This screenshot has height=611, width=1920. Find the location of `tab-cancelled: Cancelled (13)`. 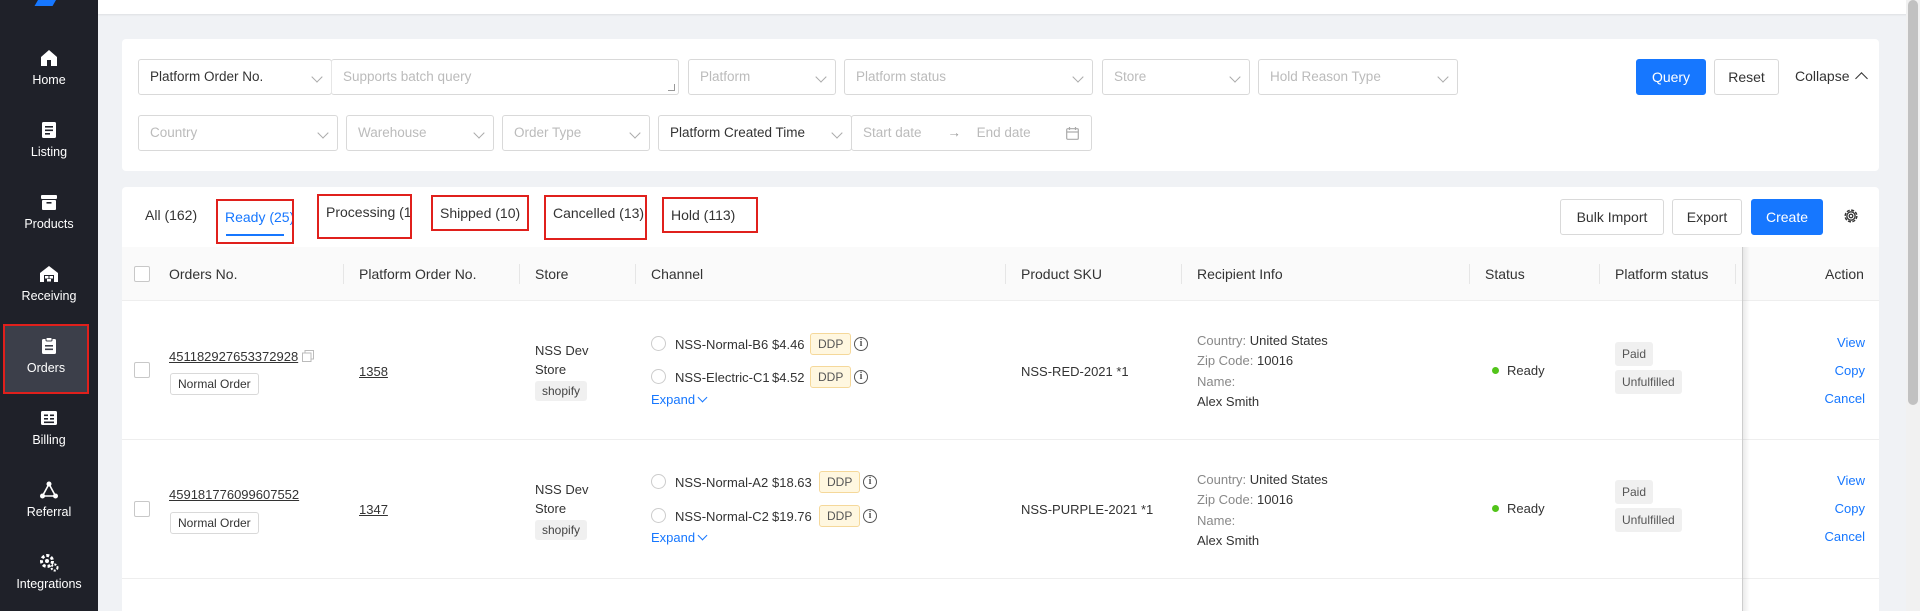

tab-cancelled: Cancelled (13) is located at coordinates (595, 217).